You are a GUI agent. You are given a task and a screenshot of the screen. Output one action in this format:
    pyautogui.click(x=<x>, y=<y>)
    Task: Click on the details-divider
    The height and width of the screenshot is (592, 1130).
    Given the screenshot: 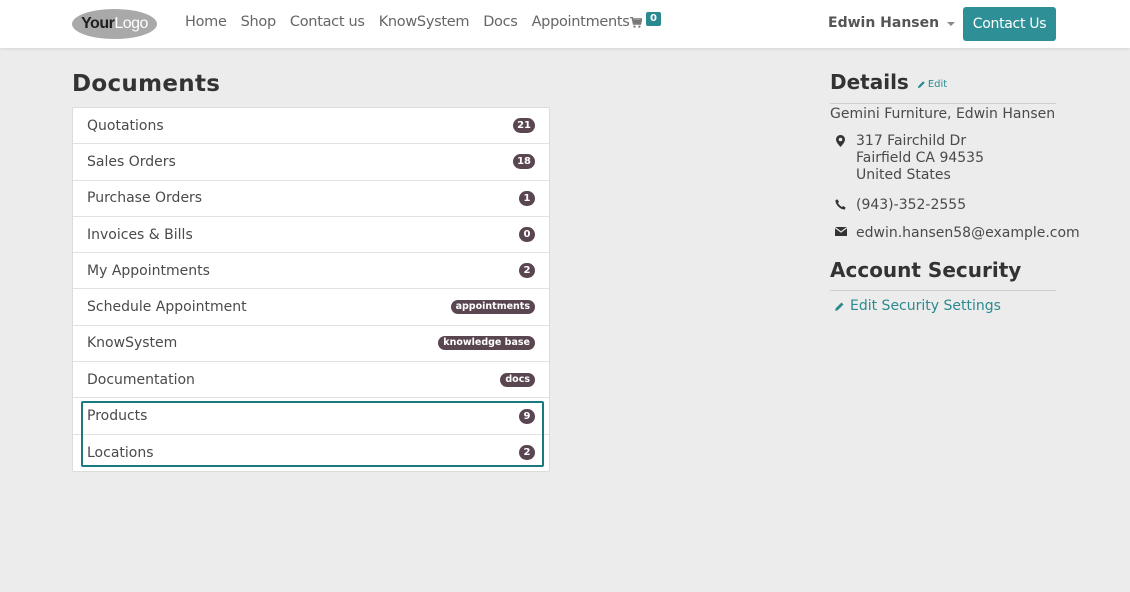 What is the action you would take?
    pyautogui.click(x=943, y=103)
    